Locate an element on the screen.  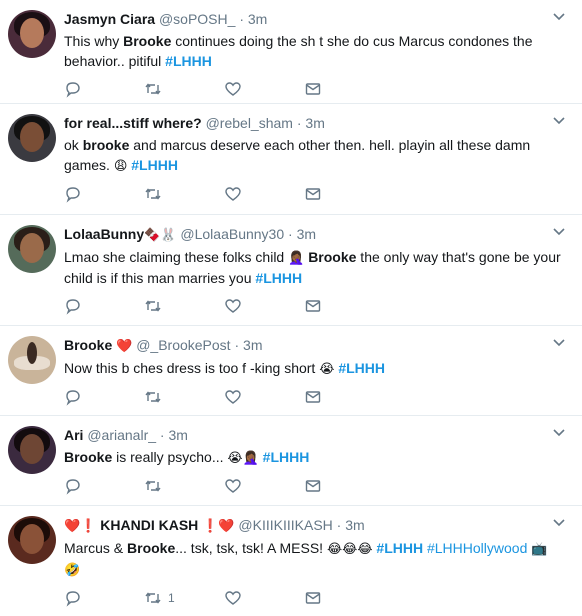
text-run: Lmao she claiming these folks child is located at coordinates (176, 257).